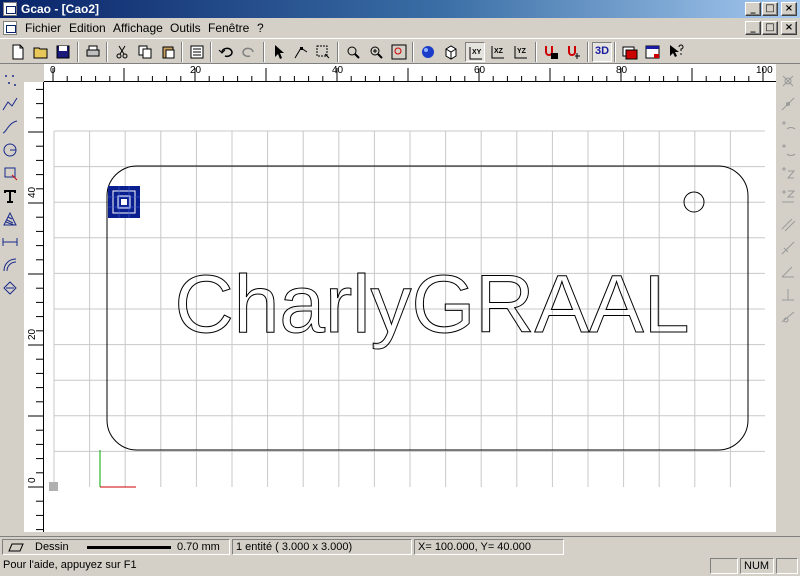  What do you see at coordinates (788, 196) in the screenshot?
I see `z-num-tool` at bounding box center [788, 196].